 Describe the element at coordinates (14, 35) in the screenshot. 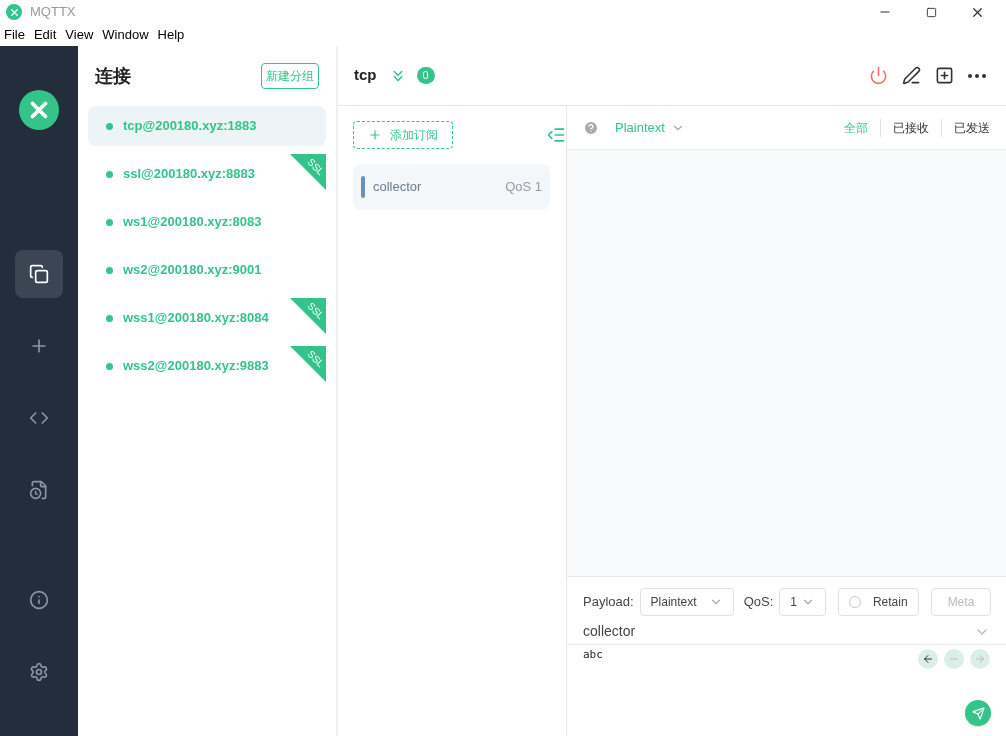

I see `menu-item: File` at that location.